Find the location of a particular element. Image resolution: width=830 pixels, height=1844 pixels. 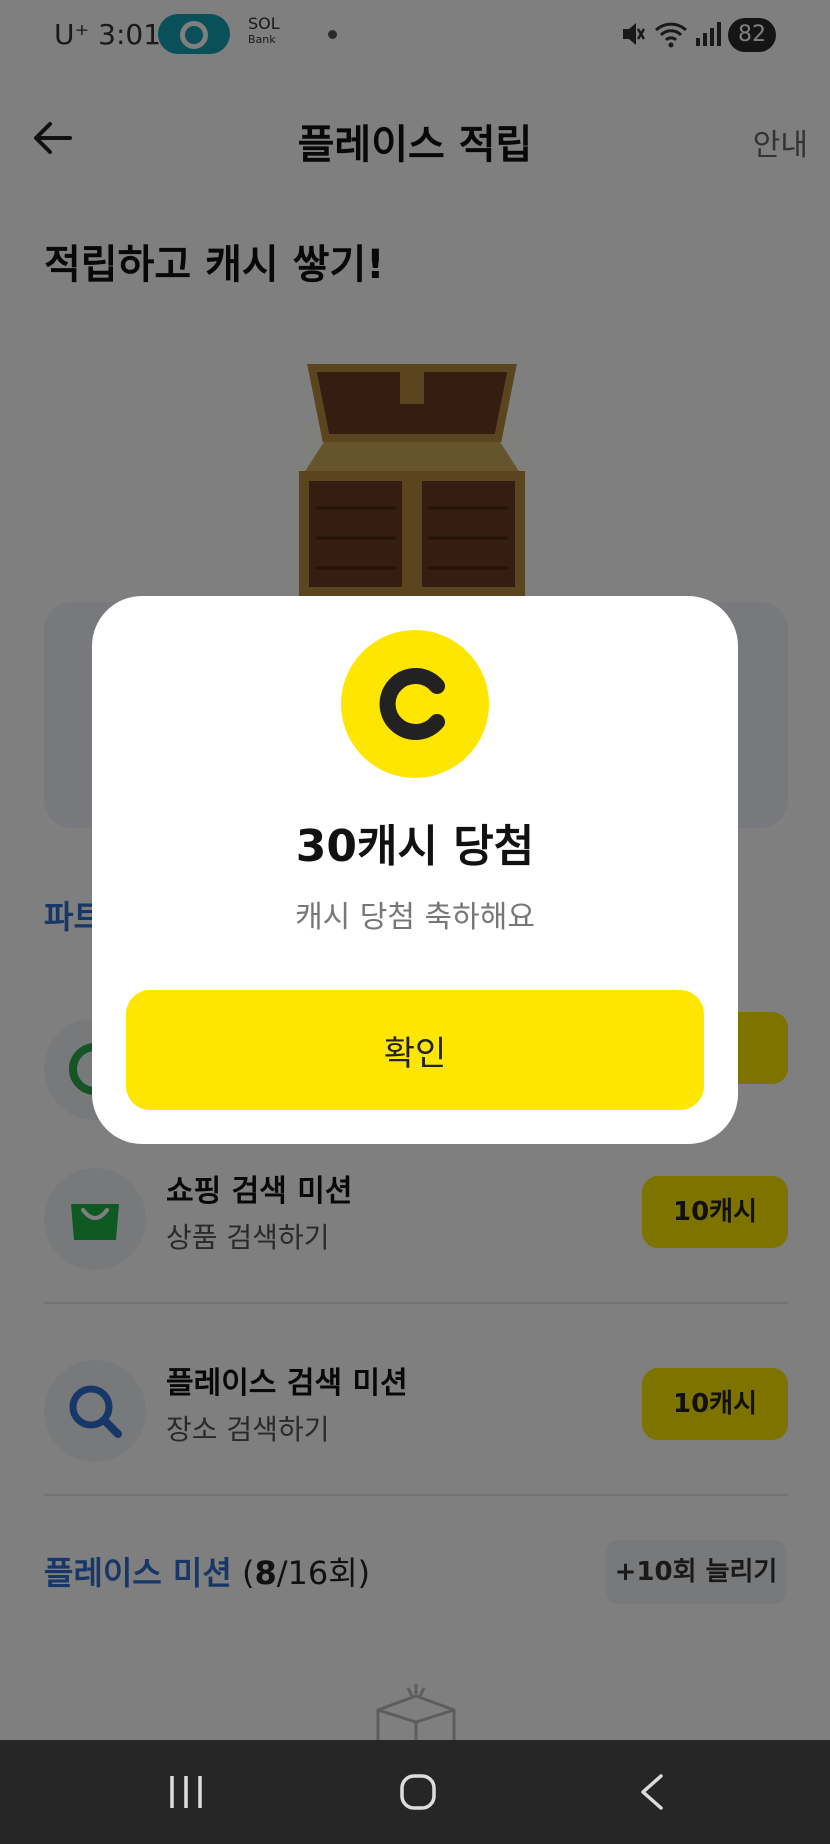

home-icon is located at coordinates (418, 1792).